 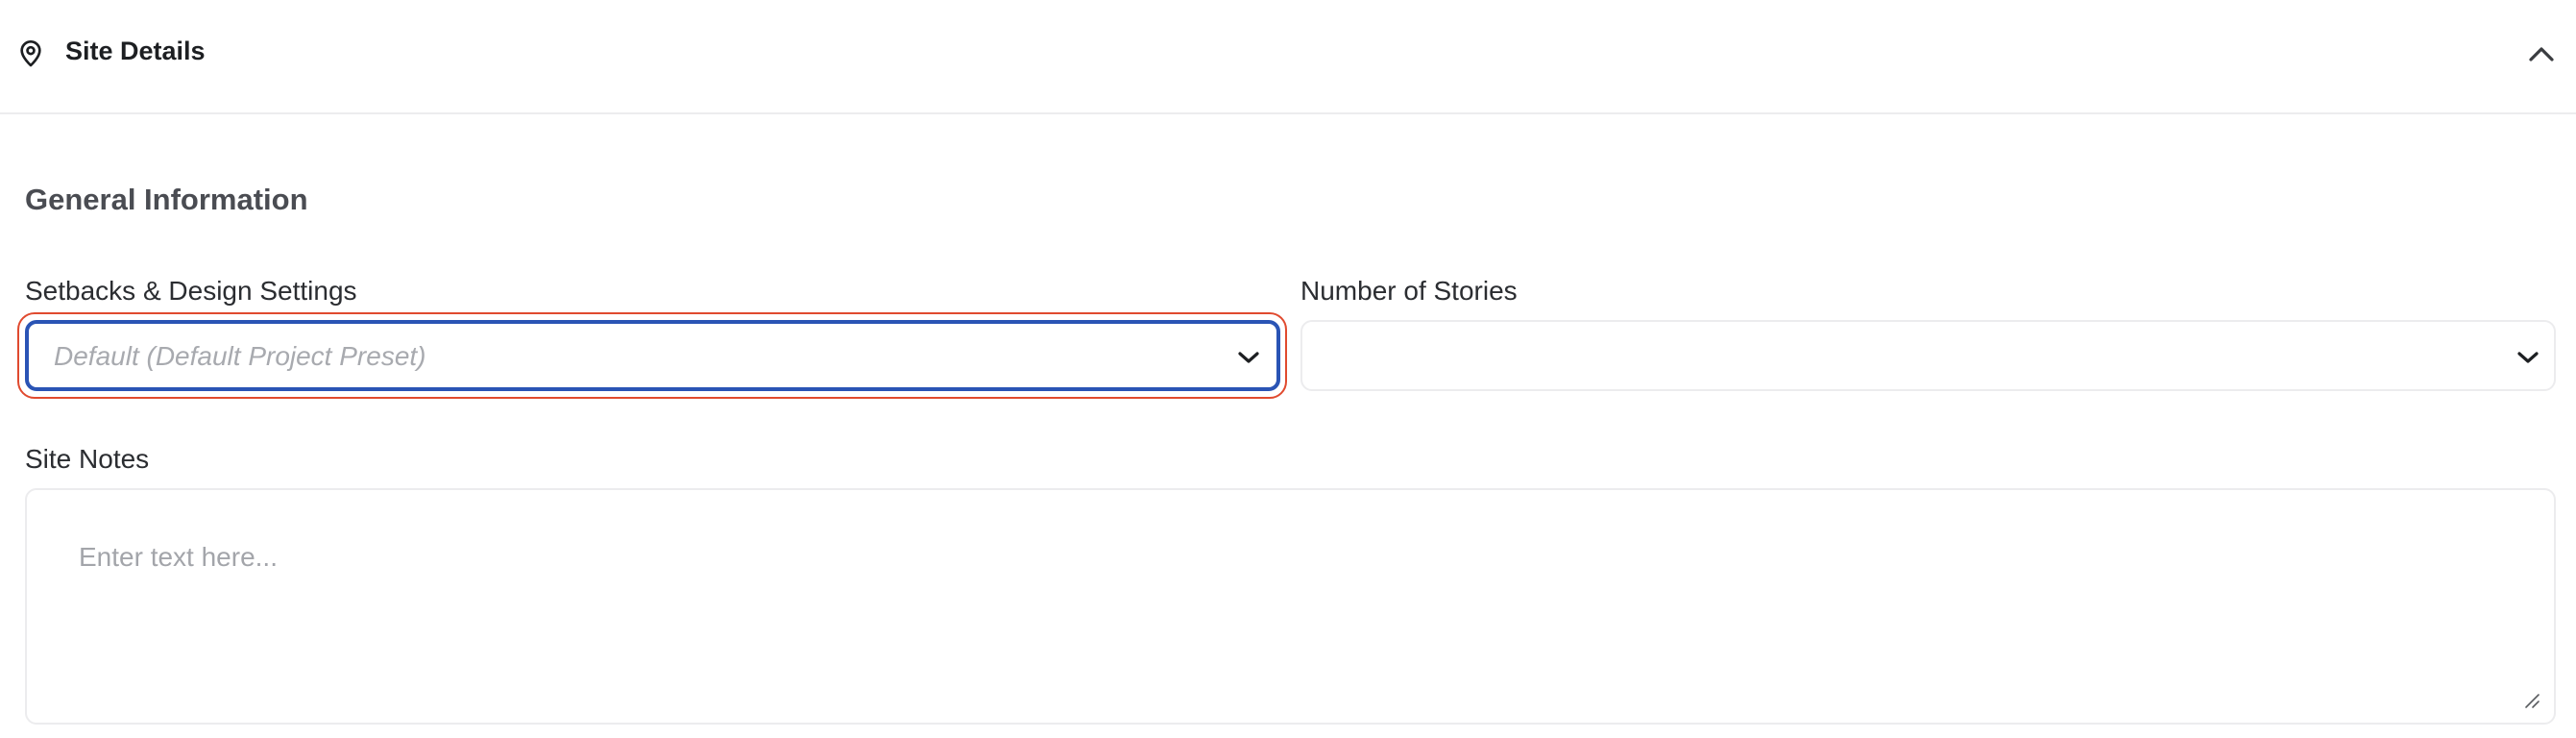 What do you see at coordinates (88, 459) in the screenshot?
I see `site-notes-label: Site Notes` at bounding box center [88, 459].